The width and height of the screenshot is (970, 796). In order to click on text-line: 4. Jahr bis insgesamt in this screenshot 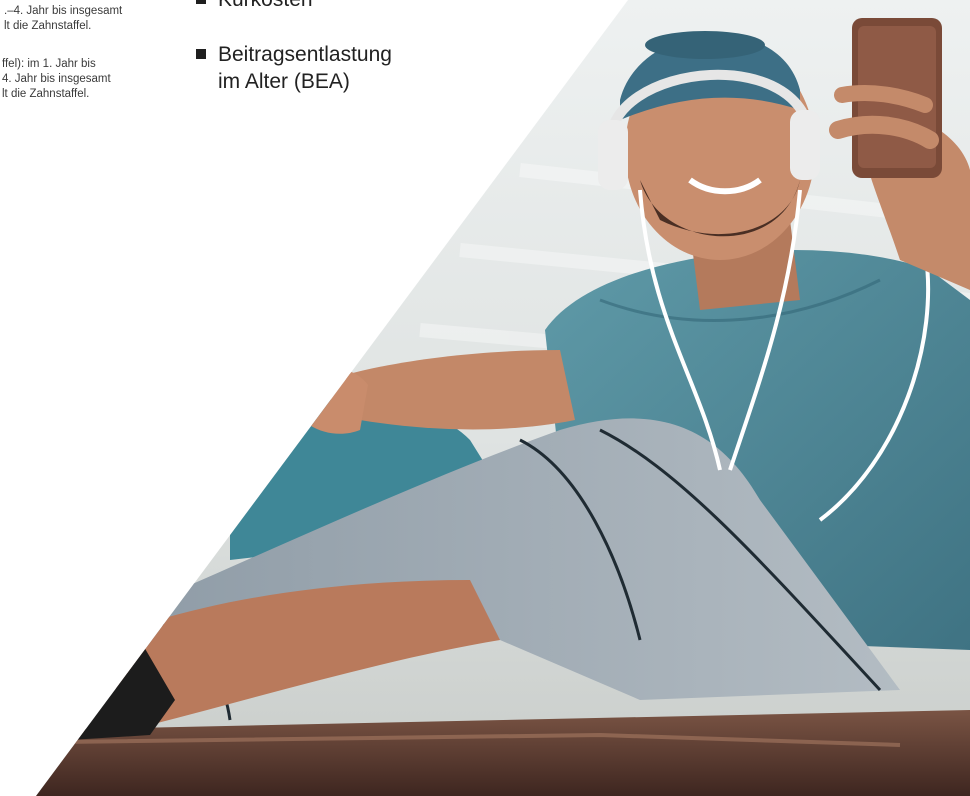, I will do `click(56, 79)`.